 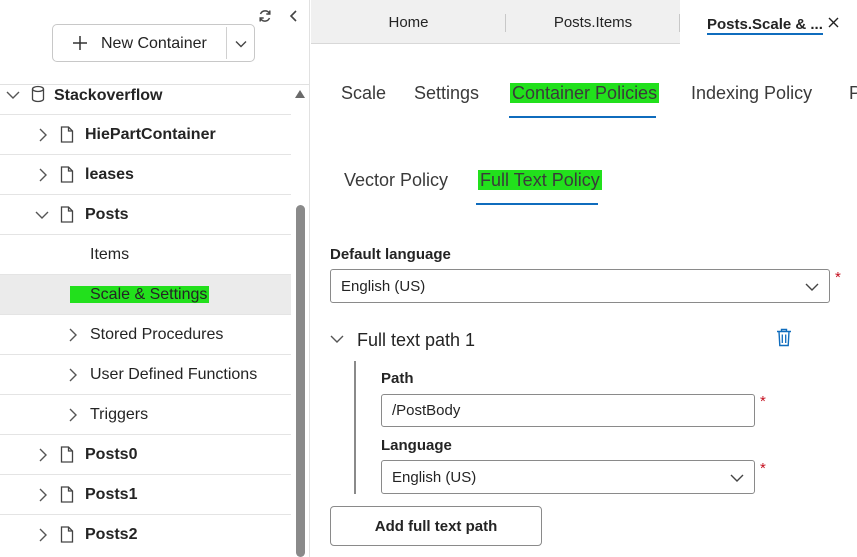 What do you see at coordinates (107, 214) in the screenshot?
I see `tree-item-label: Posts` at bounding box center [107, 214].